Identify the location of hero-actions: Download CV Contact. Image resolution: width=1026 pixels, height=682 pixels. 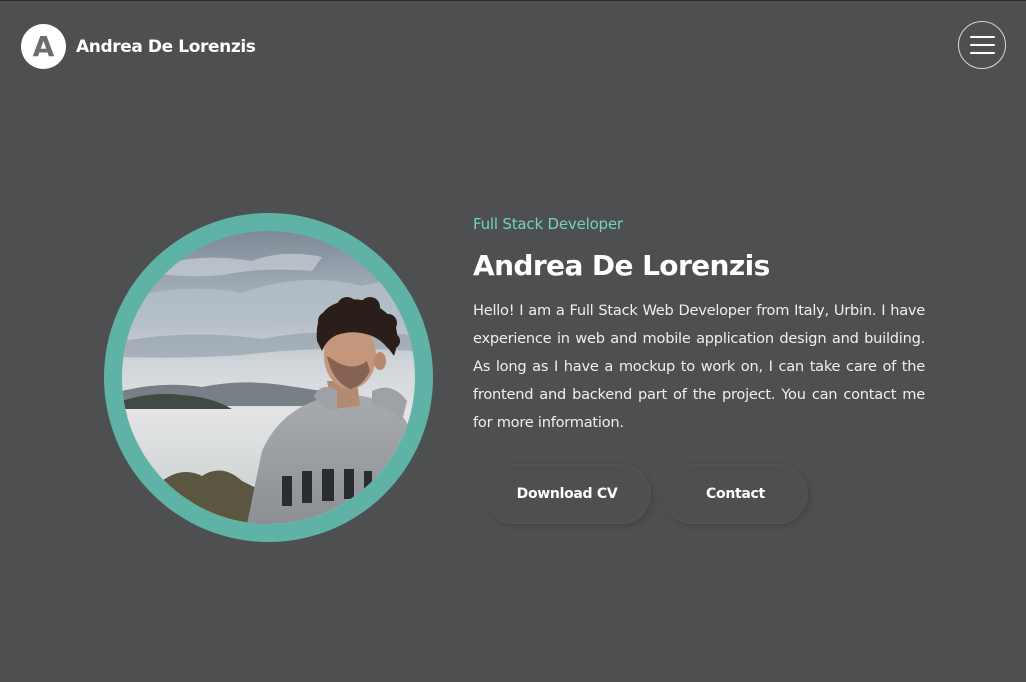
(645, 494).